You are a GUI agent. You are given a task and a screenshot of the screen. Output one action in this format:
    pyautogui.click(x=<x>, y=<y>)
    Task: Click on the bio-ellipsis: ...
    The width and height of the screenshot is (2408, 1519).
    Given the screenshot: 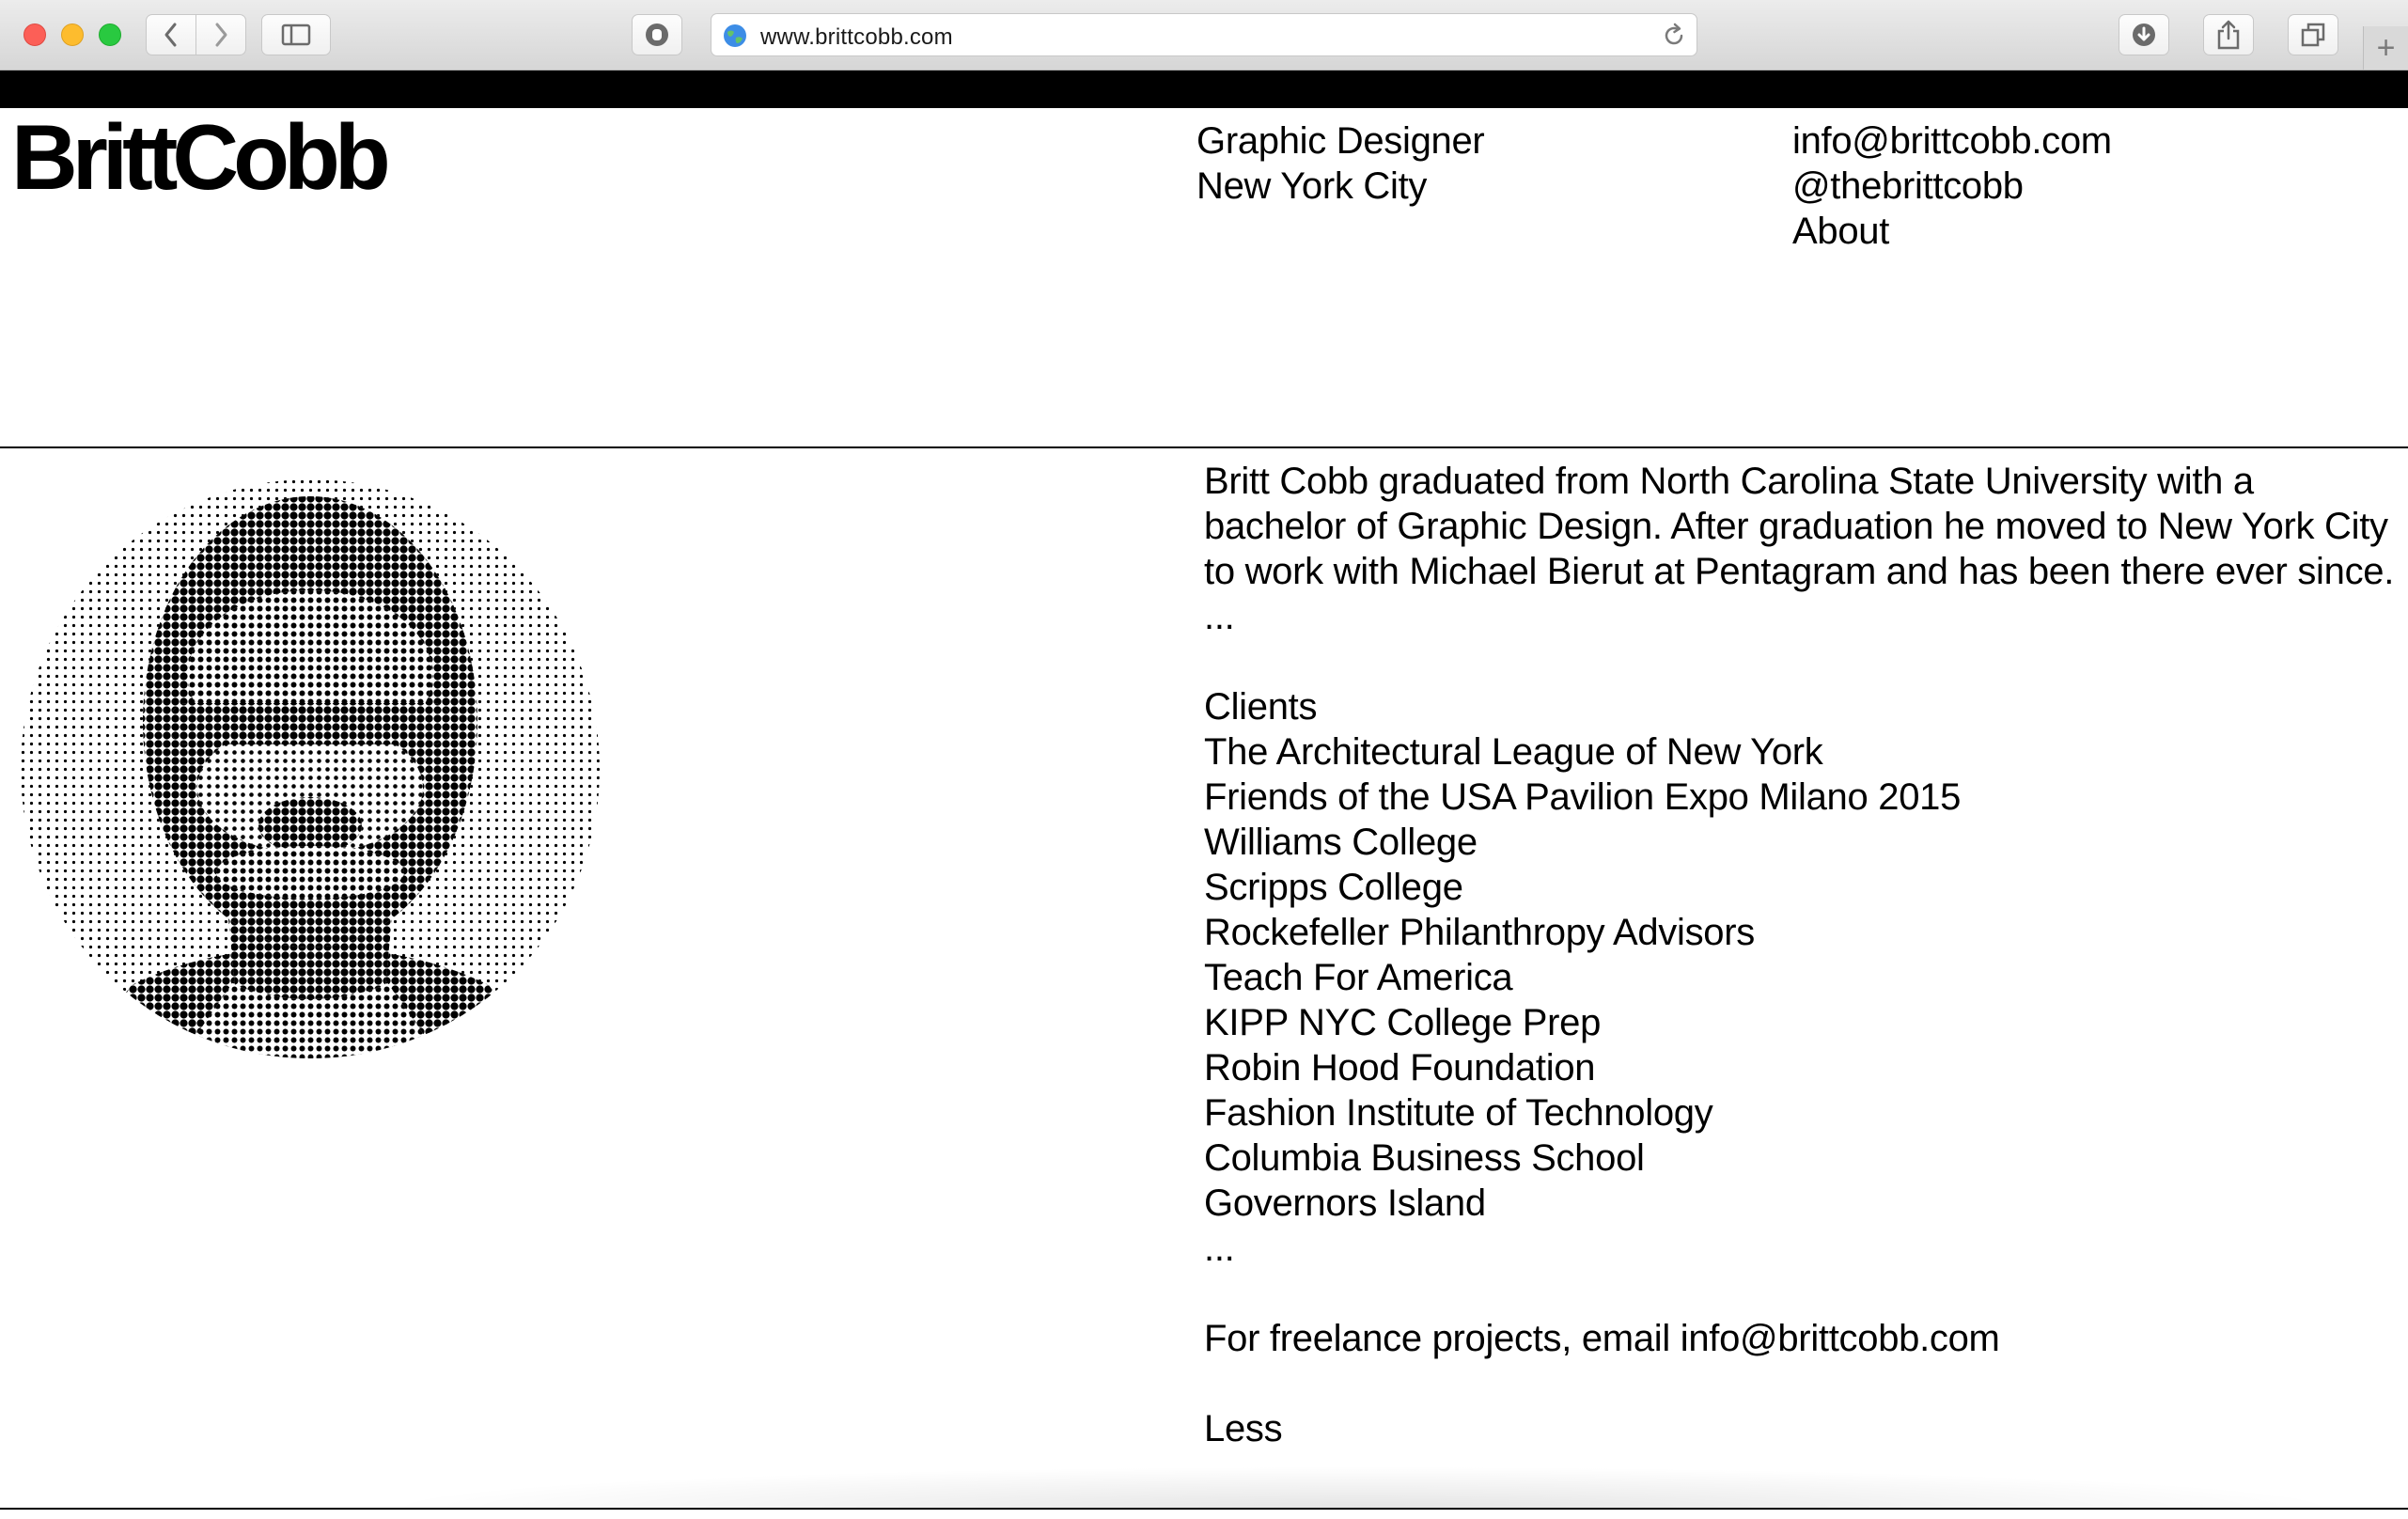 What is the action you would take?
    pyautogui.click(x=1219, y=617)
    